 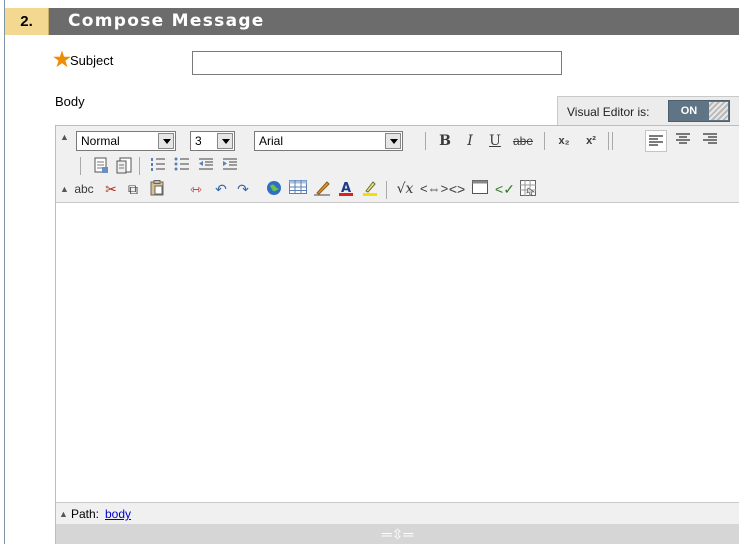 I want to click on path-body-link: body, so click(x=118, y=514).